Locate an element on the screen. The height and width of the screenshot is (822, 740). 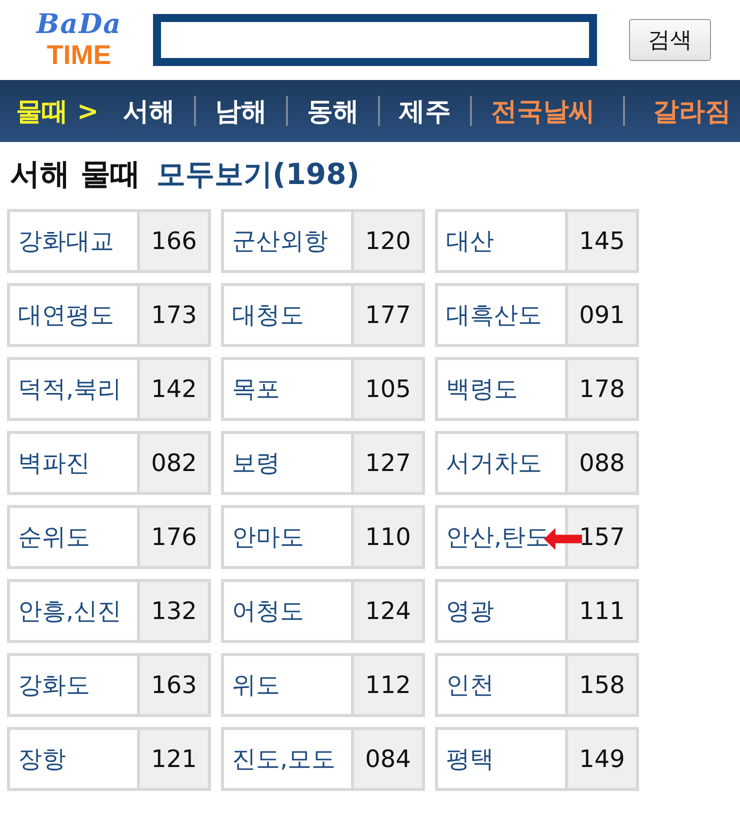
station-code: 142 is located at coordinates (174, 389).